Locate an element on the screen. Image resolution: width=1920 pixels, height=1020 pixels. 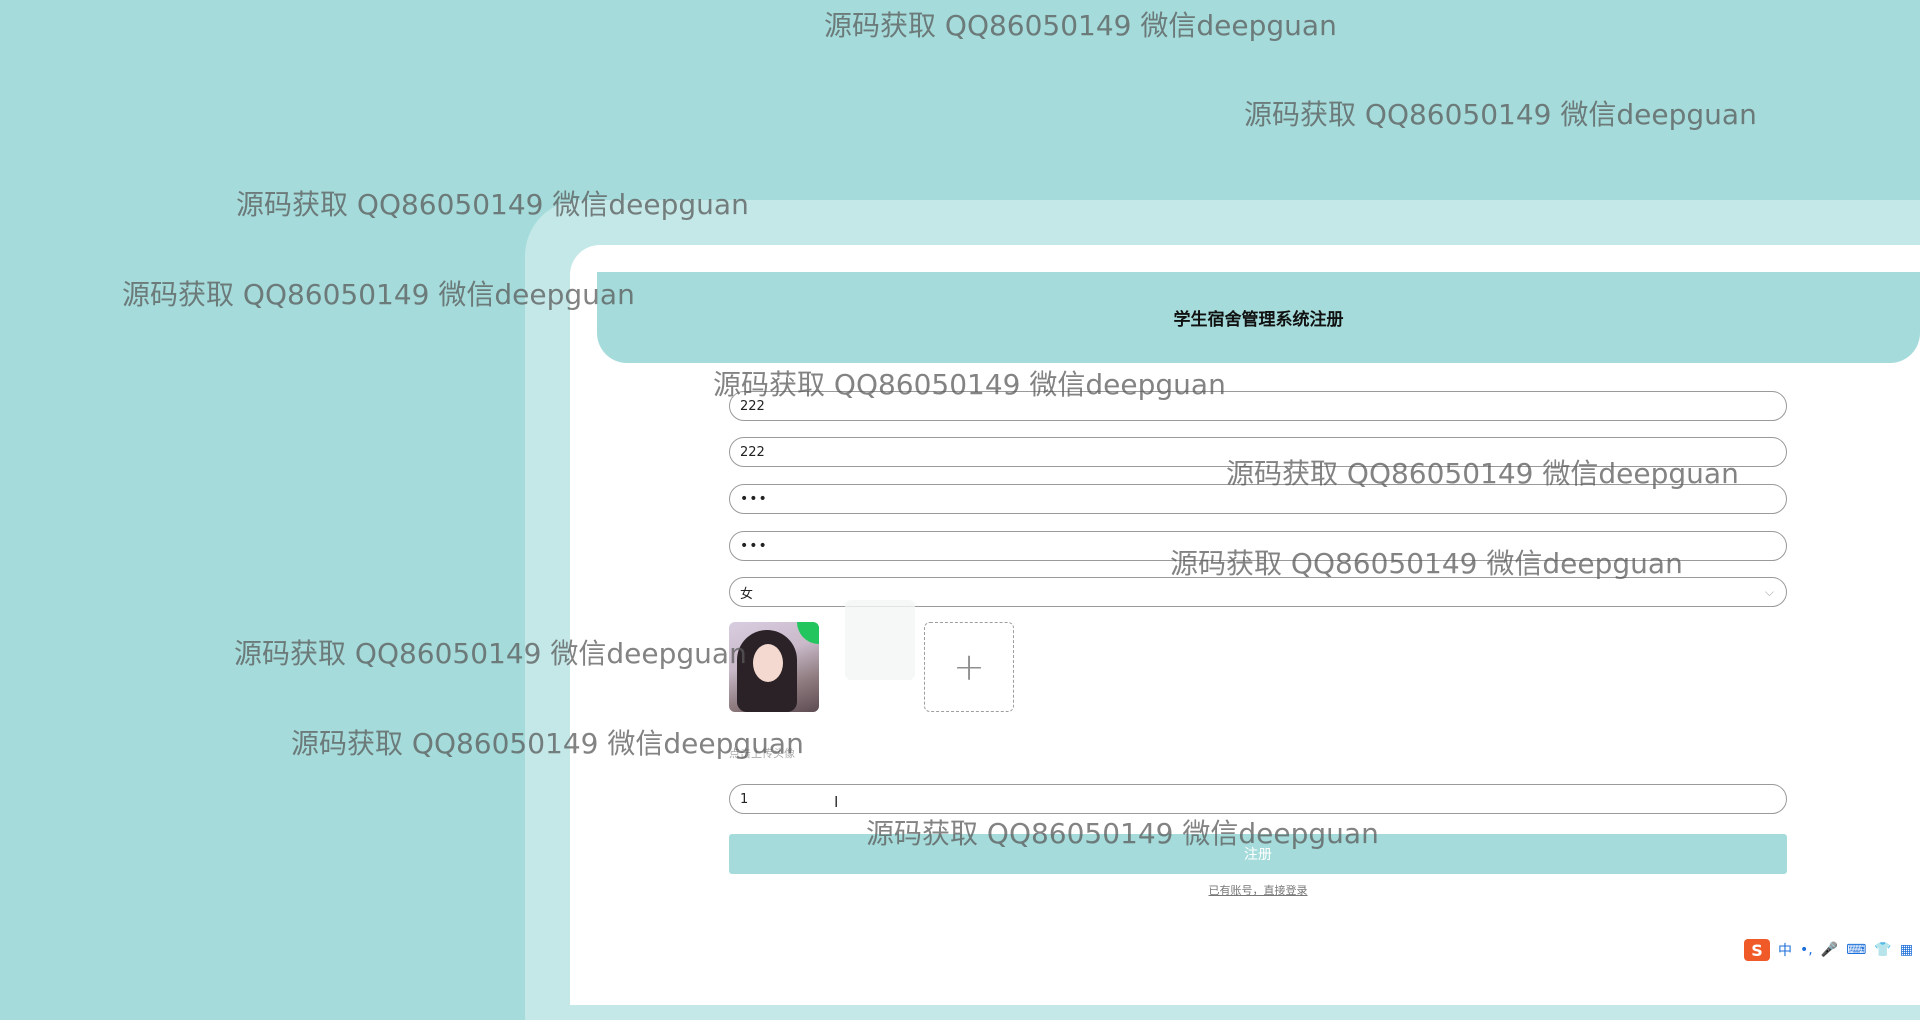
skin-icon: 👕 is located at coordinates (1882, 950).